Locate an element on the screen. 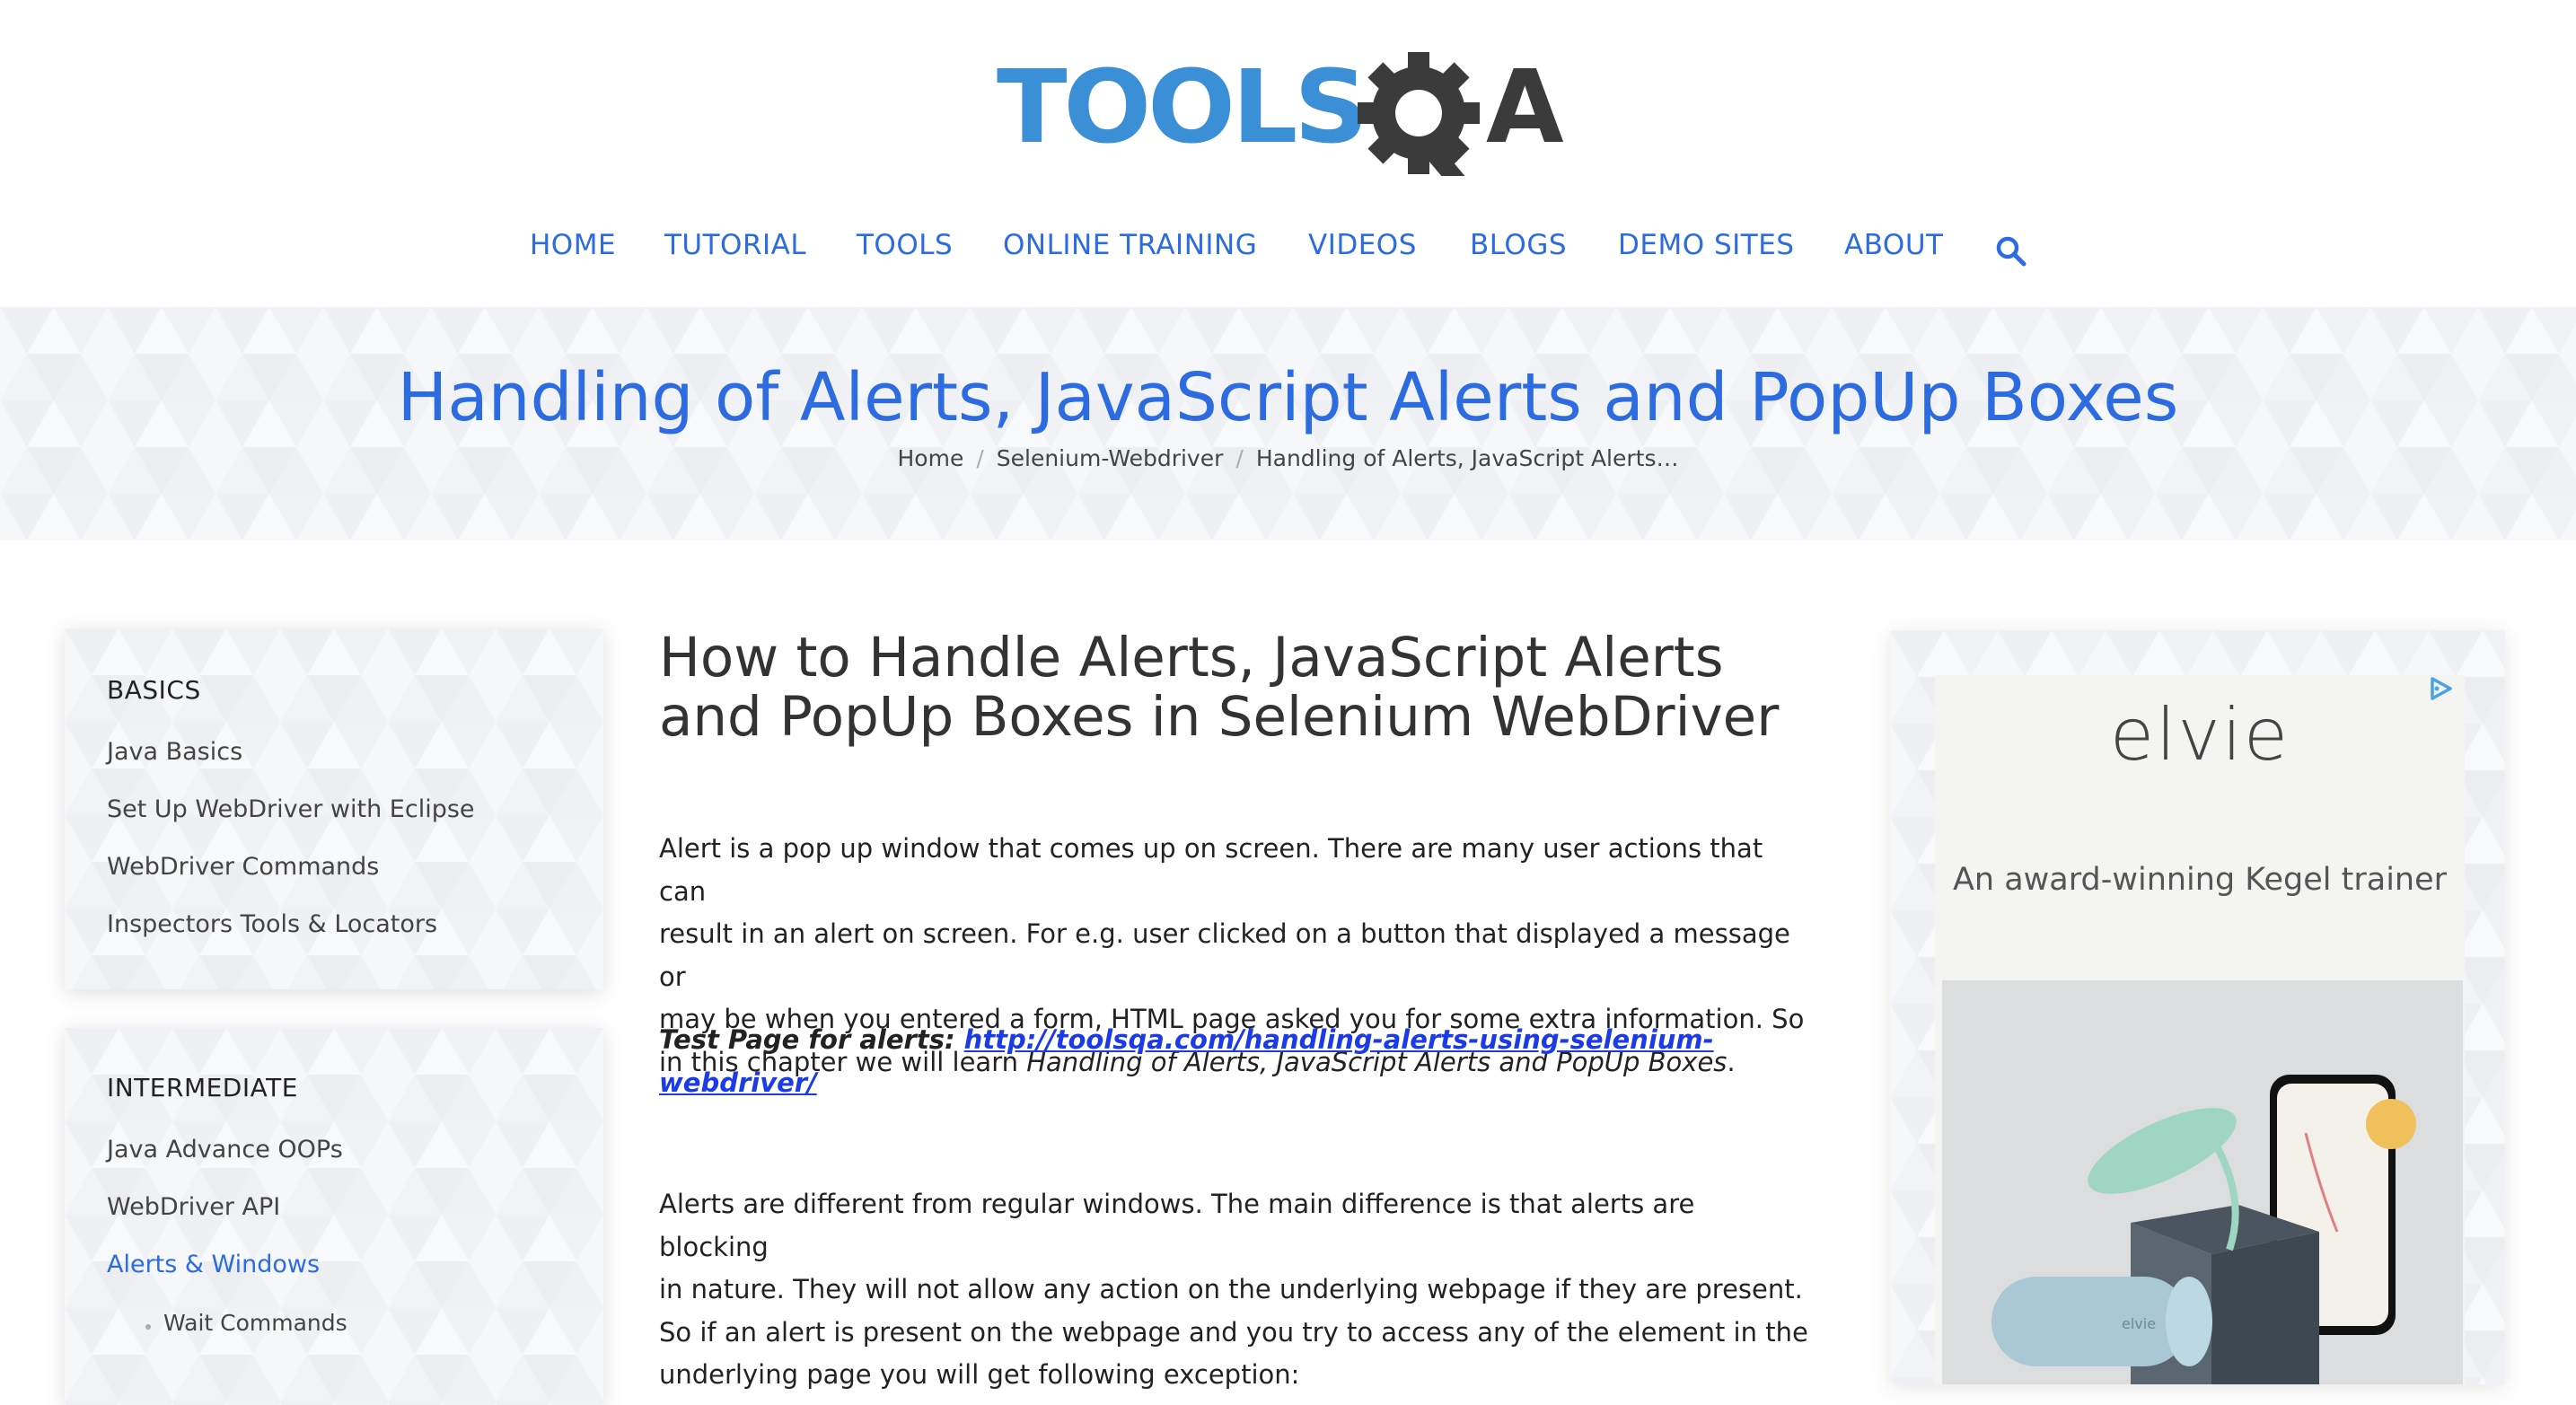  breadcrumb-home: Home is located at coordinates (931, 458).